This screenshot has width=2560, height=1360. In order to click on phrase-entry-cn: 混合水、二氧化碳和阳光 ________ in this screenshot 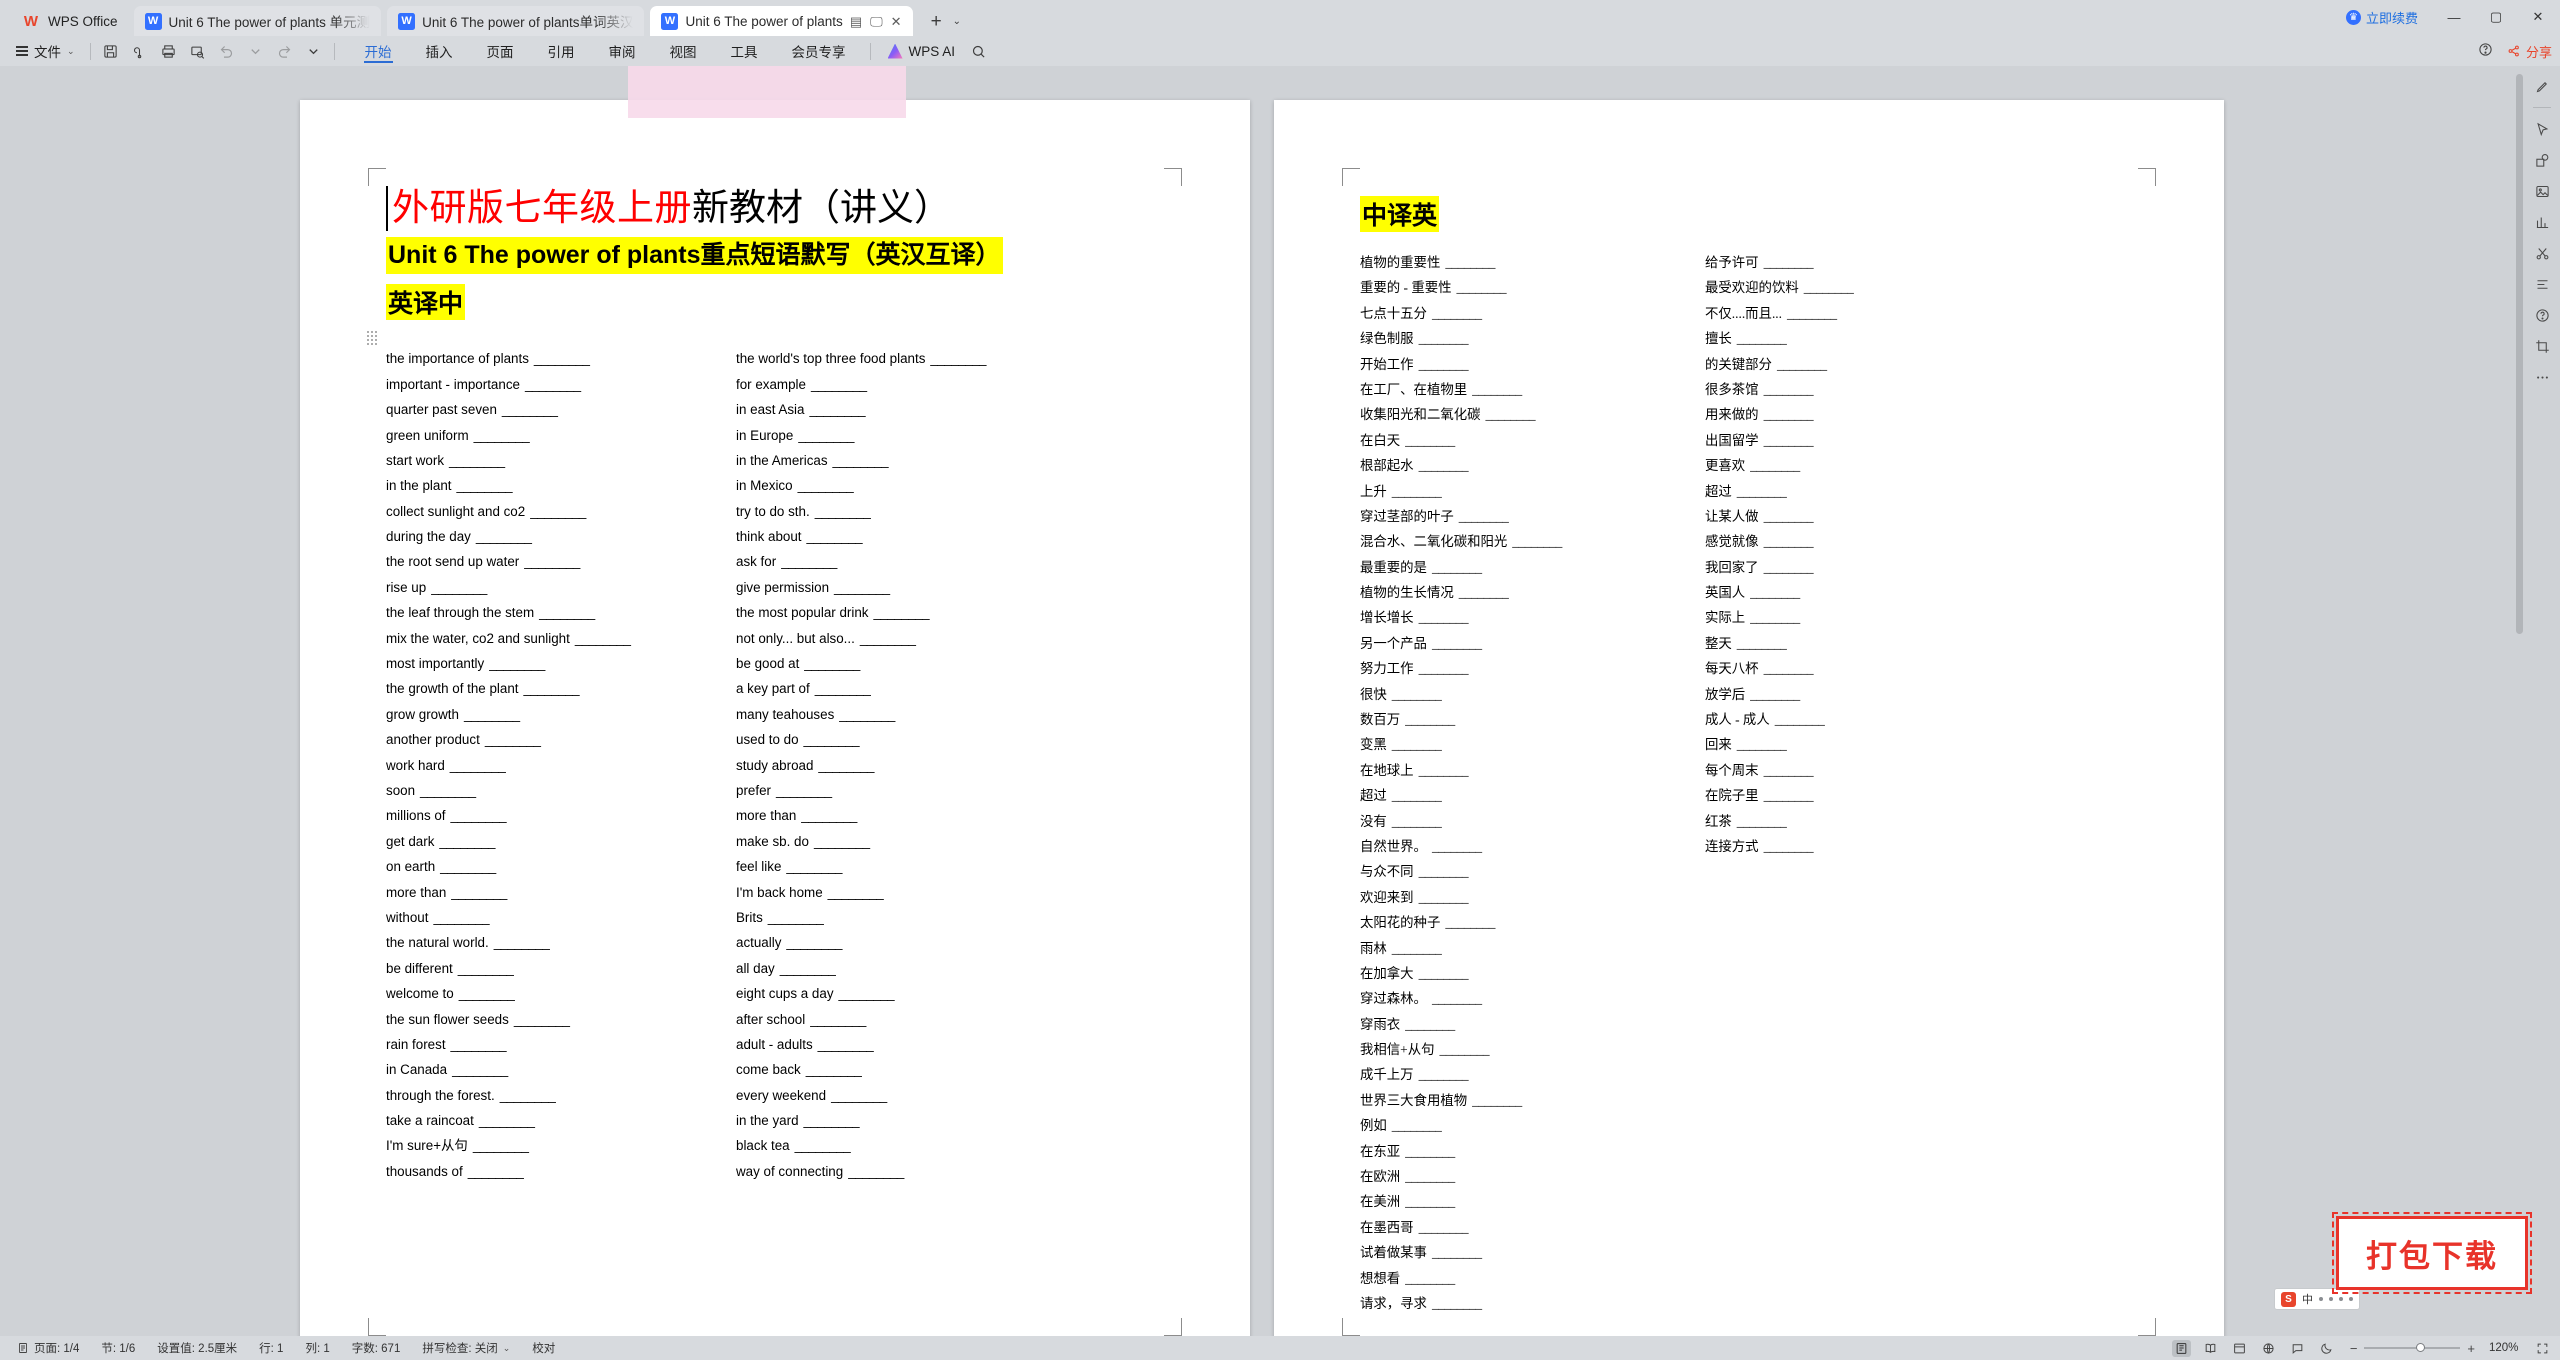, I will do `click(1532, 541)`.